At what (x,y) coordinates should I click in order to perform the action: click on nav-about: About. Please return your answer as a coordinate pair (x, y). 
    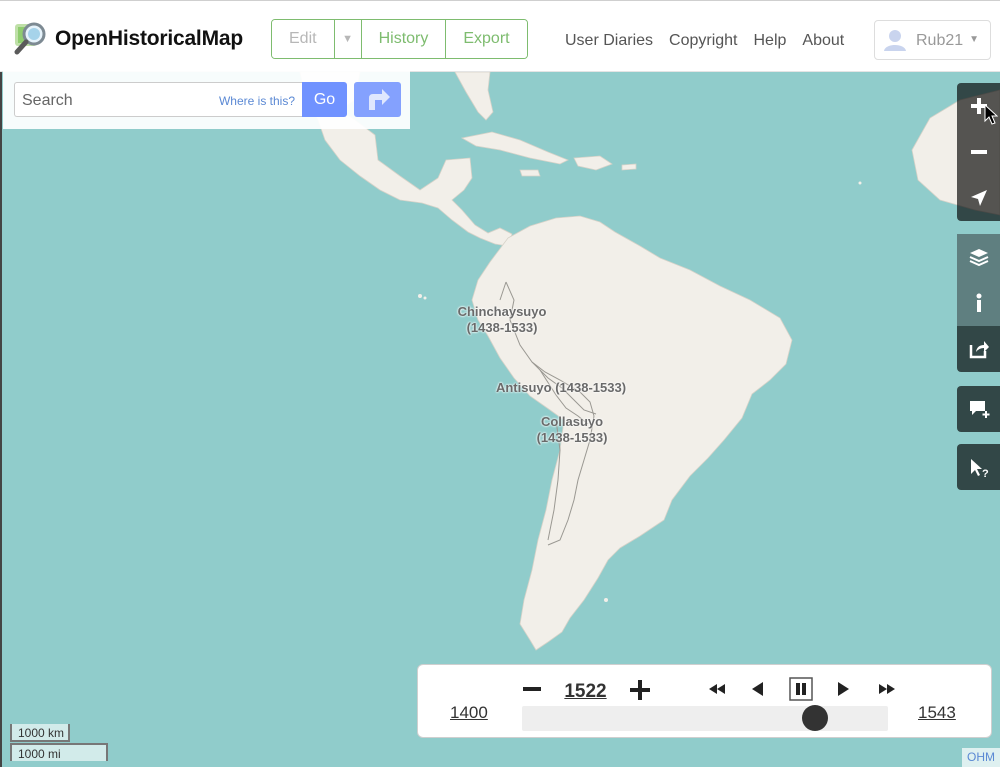
    Looking at the image, I should click on (823, 41).